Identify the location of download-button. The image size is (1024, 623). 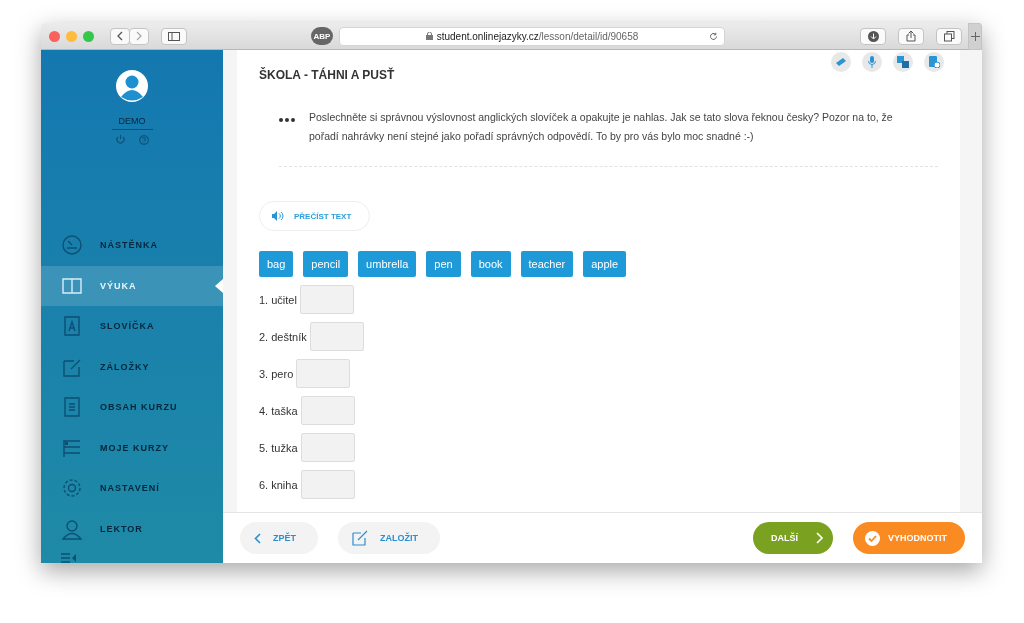
(873, 36).